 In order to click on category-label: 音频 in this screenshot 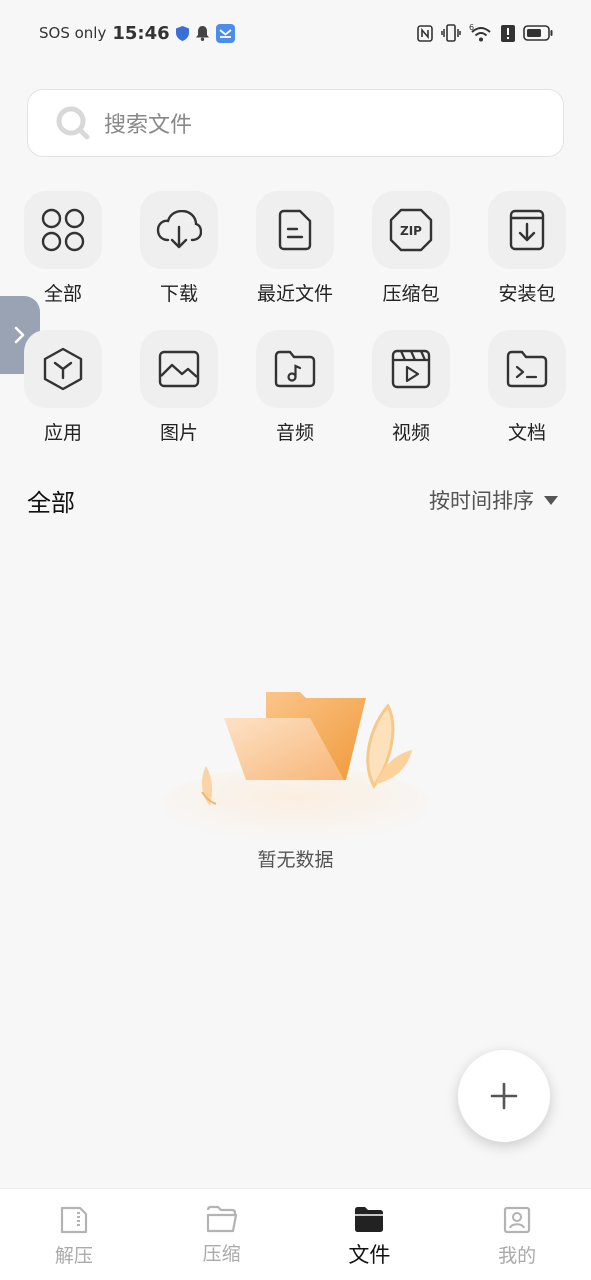, I will do `click(294, 433)`.